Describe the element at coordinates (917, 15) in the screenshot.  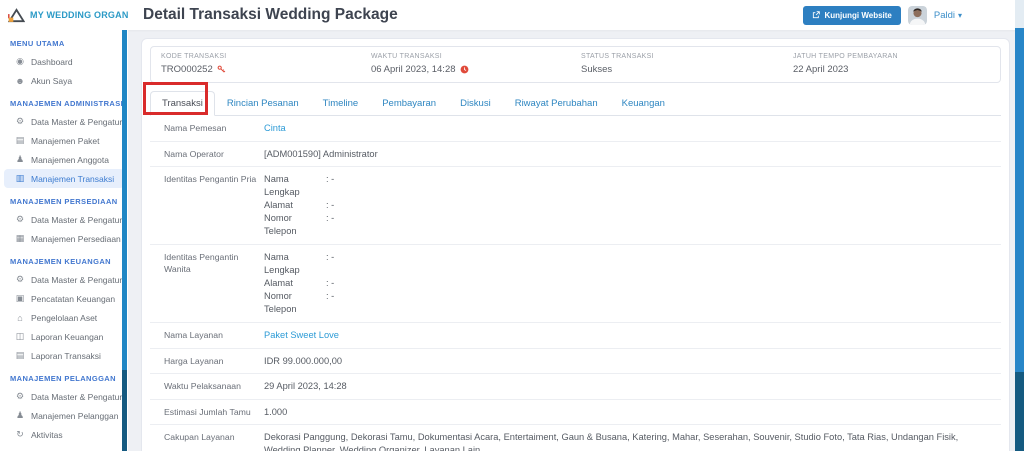
I see `avatar` at that location.